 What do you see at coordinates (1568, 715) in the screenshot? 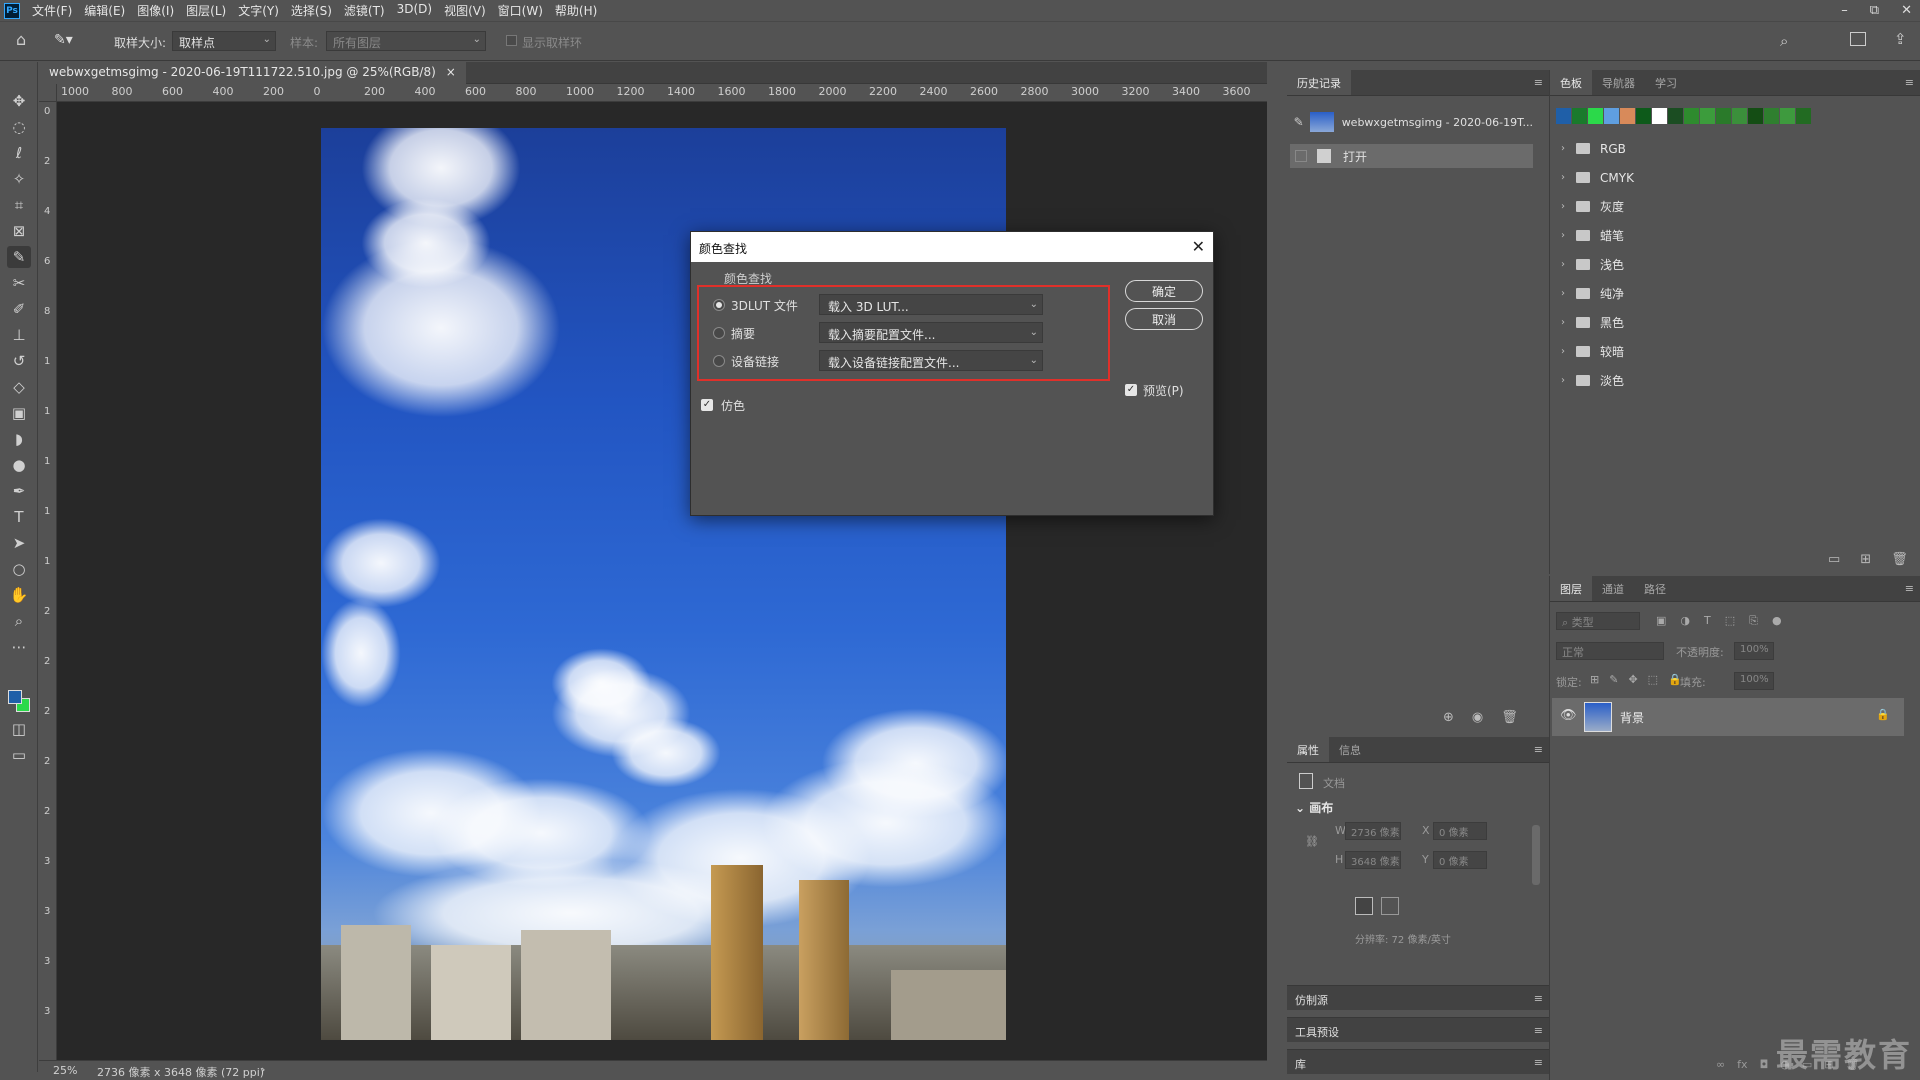
I see `eye-icon: 👁` at bounding box center [1568, 715].